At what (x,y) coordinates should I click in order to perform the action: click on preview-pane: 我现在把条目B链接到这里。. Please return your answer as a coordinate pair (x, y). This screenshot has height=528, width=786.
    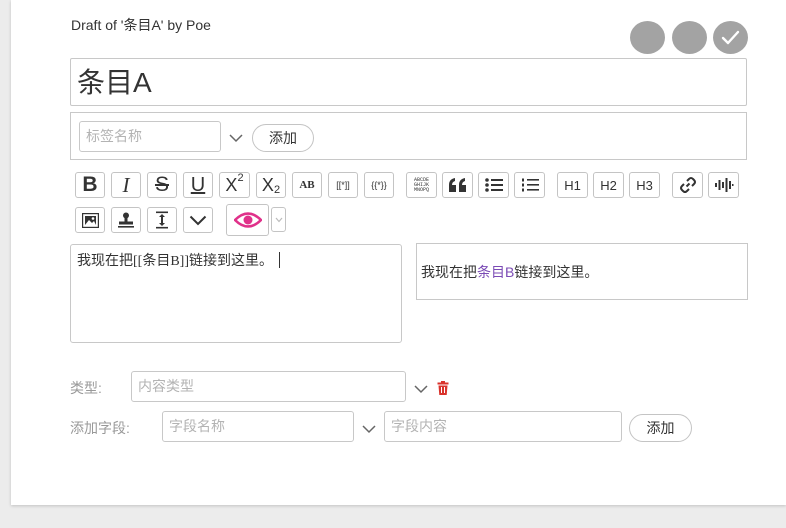
    Looking at the image, I should click on (582, 271).